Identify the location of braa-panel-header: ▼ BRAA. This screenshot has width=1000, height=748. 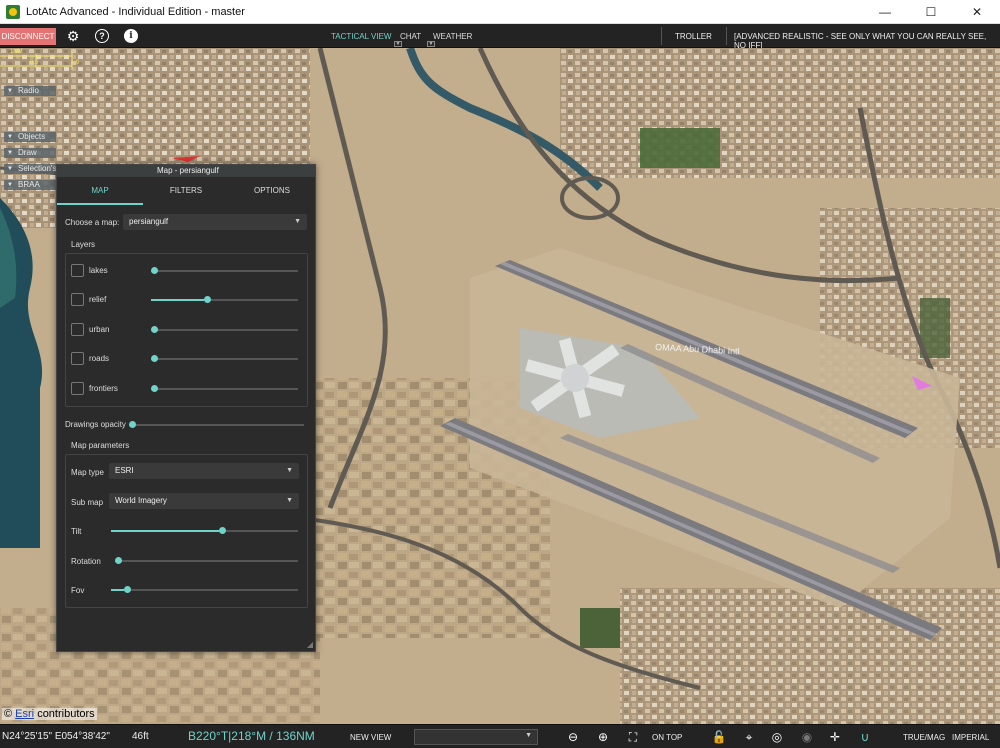
(30, 185).